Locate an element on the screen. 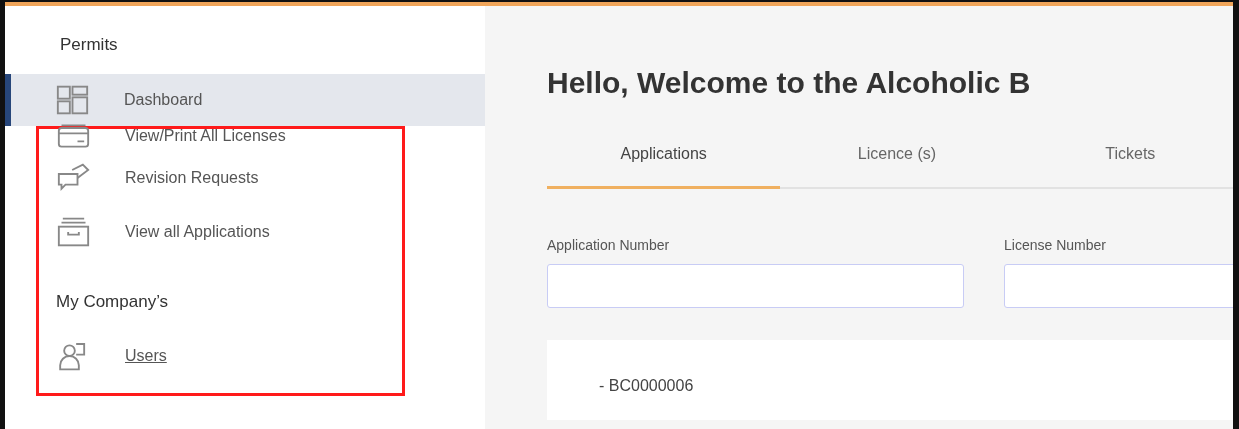 Image resolution: width=1239 pixels, height=429 pixels. nav-label: Dashboard is located at coordinates (163, 100).